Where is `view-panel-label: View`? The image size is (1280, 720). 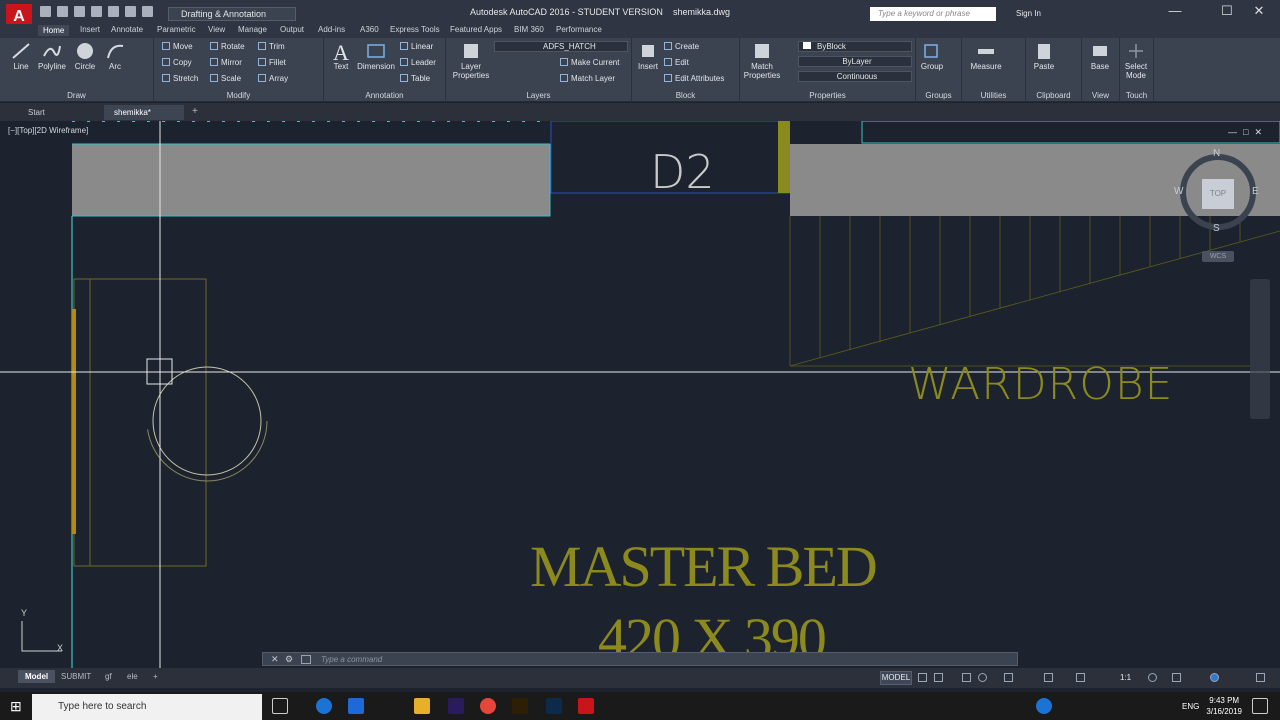 view-panel-label: View is located at coordinates (1100, 95).